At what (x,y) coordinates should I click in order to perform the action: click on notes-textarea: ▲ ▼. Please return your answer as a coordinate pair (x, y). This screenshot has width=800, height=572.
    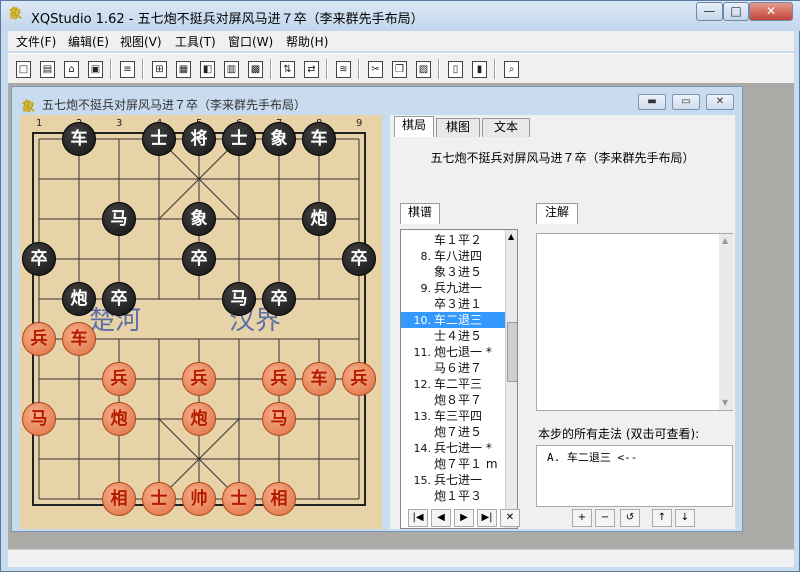
    Looking at the image, I should click on (634, 322).